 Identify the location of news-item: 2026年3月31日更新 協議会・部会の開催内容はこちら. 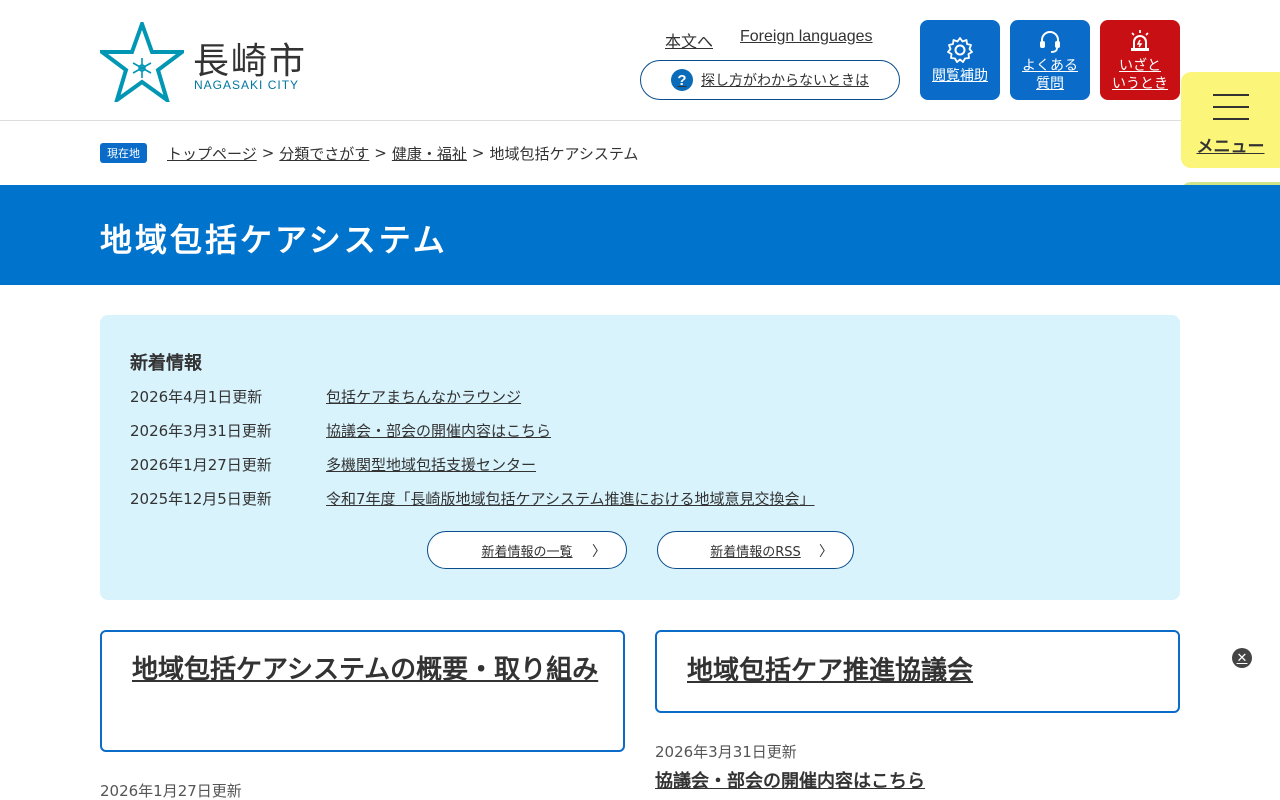
(340, 430).